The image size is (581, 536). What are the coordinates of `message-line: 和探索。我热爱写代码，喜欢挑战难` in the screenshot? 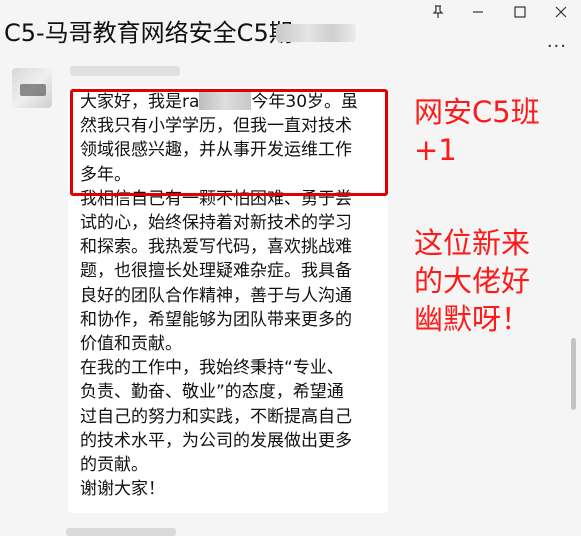 It's located at (216, 247).